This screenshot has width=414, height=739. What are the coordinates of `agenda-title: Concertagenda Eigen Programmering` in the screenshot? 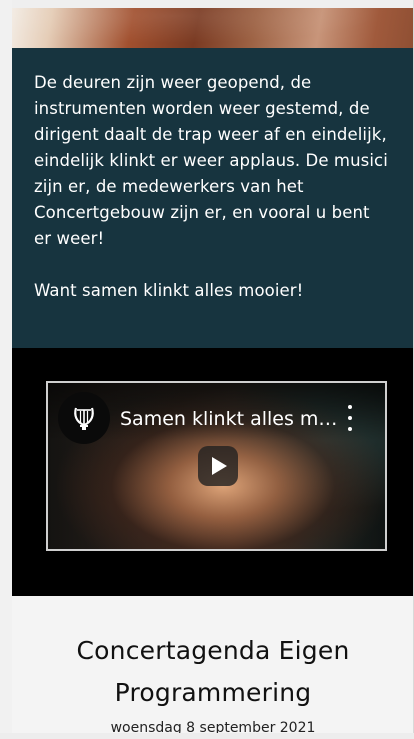 It's located at (213, 671).